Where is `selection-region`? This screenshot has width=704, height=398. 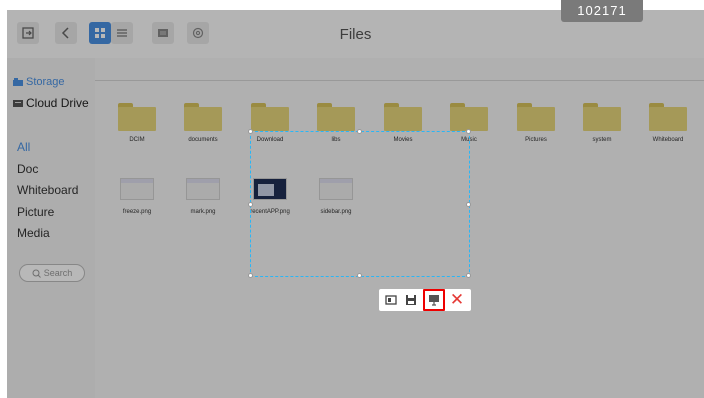
selection-region is located at coordinates (359, 203).